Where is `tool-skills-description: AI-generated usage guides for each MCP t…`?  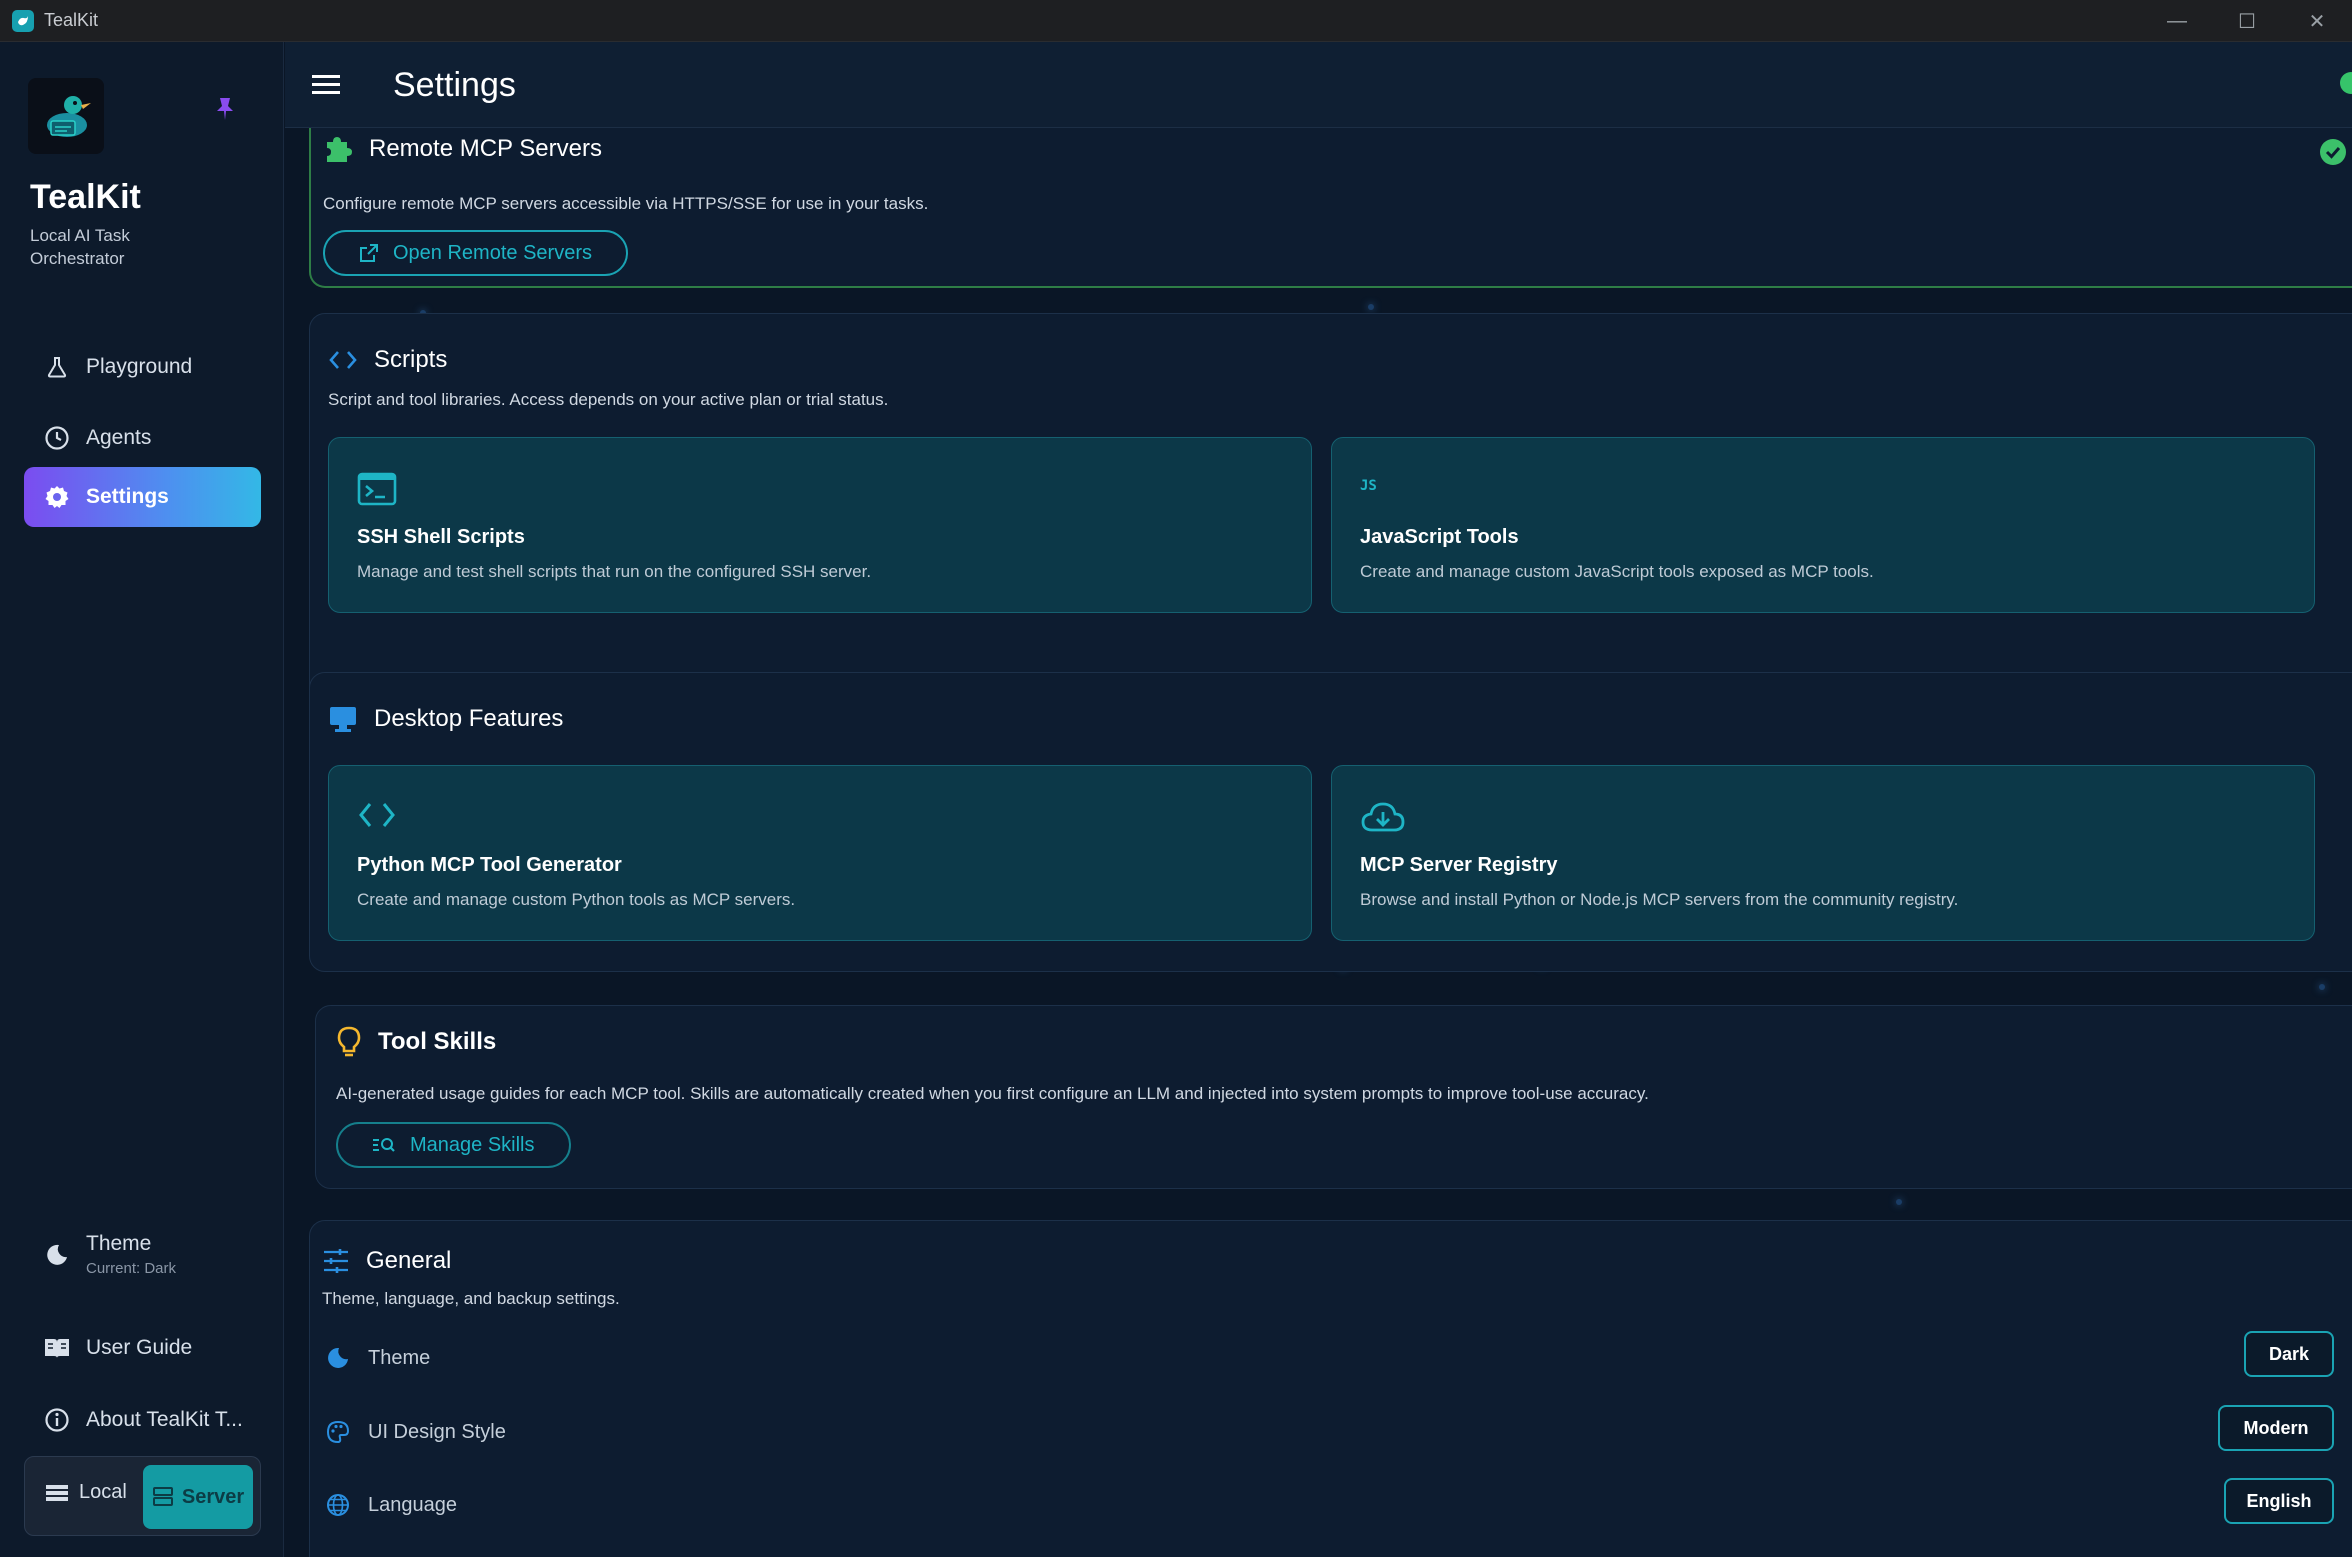 tool-skills-description: AI-generated usage guides for each MCP t… is located at coordinates (992, 1093).